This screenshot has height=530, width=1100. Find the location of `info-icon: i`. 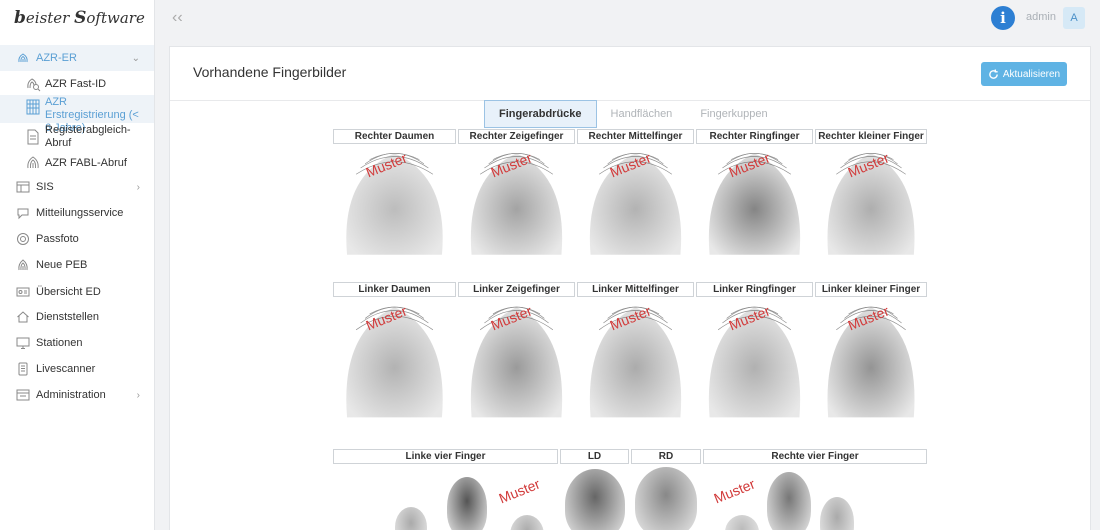

info-icon: i is located at coordinates (1003, 18).